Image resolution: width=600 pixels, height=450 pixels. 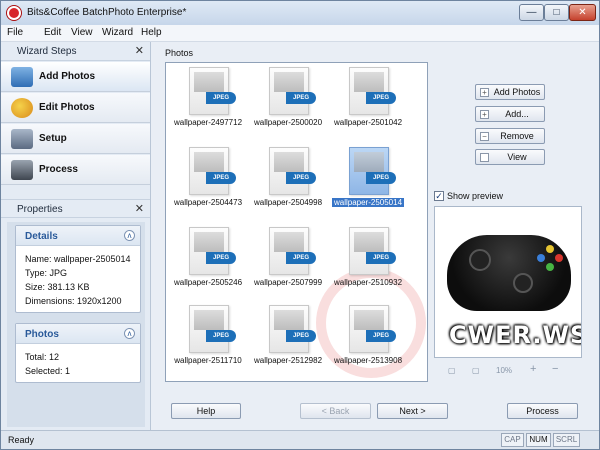 I want to click on zoom-out-icon: −, so click(x=555, y=369).